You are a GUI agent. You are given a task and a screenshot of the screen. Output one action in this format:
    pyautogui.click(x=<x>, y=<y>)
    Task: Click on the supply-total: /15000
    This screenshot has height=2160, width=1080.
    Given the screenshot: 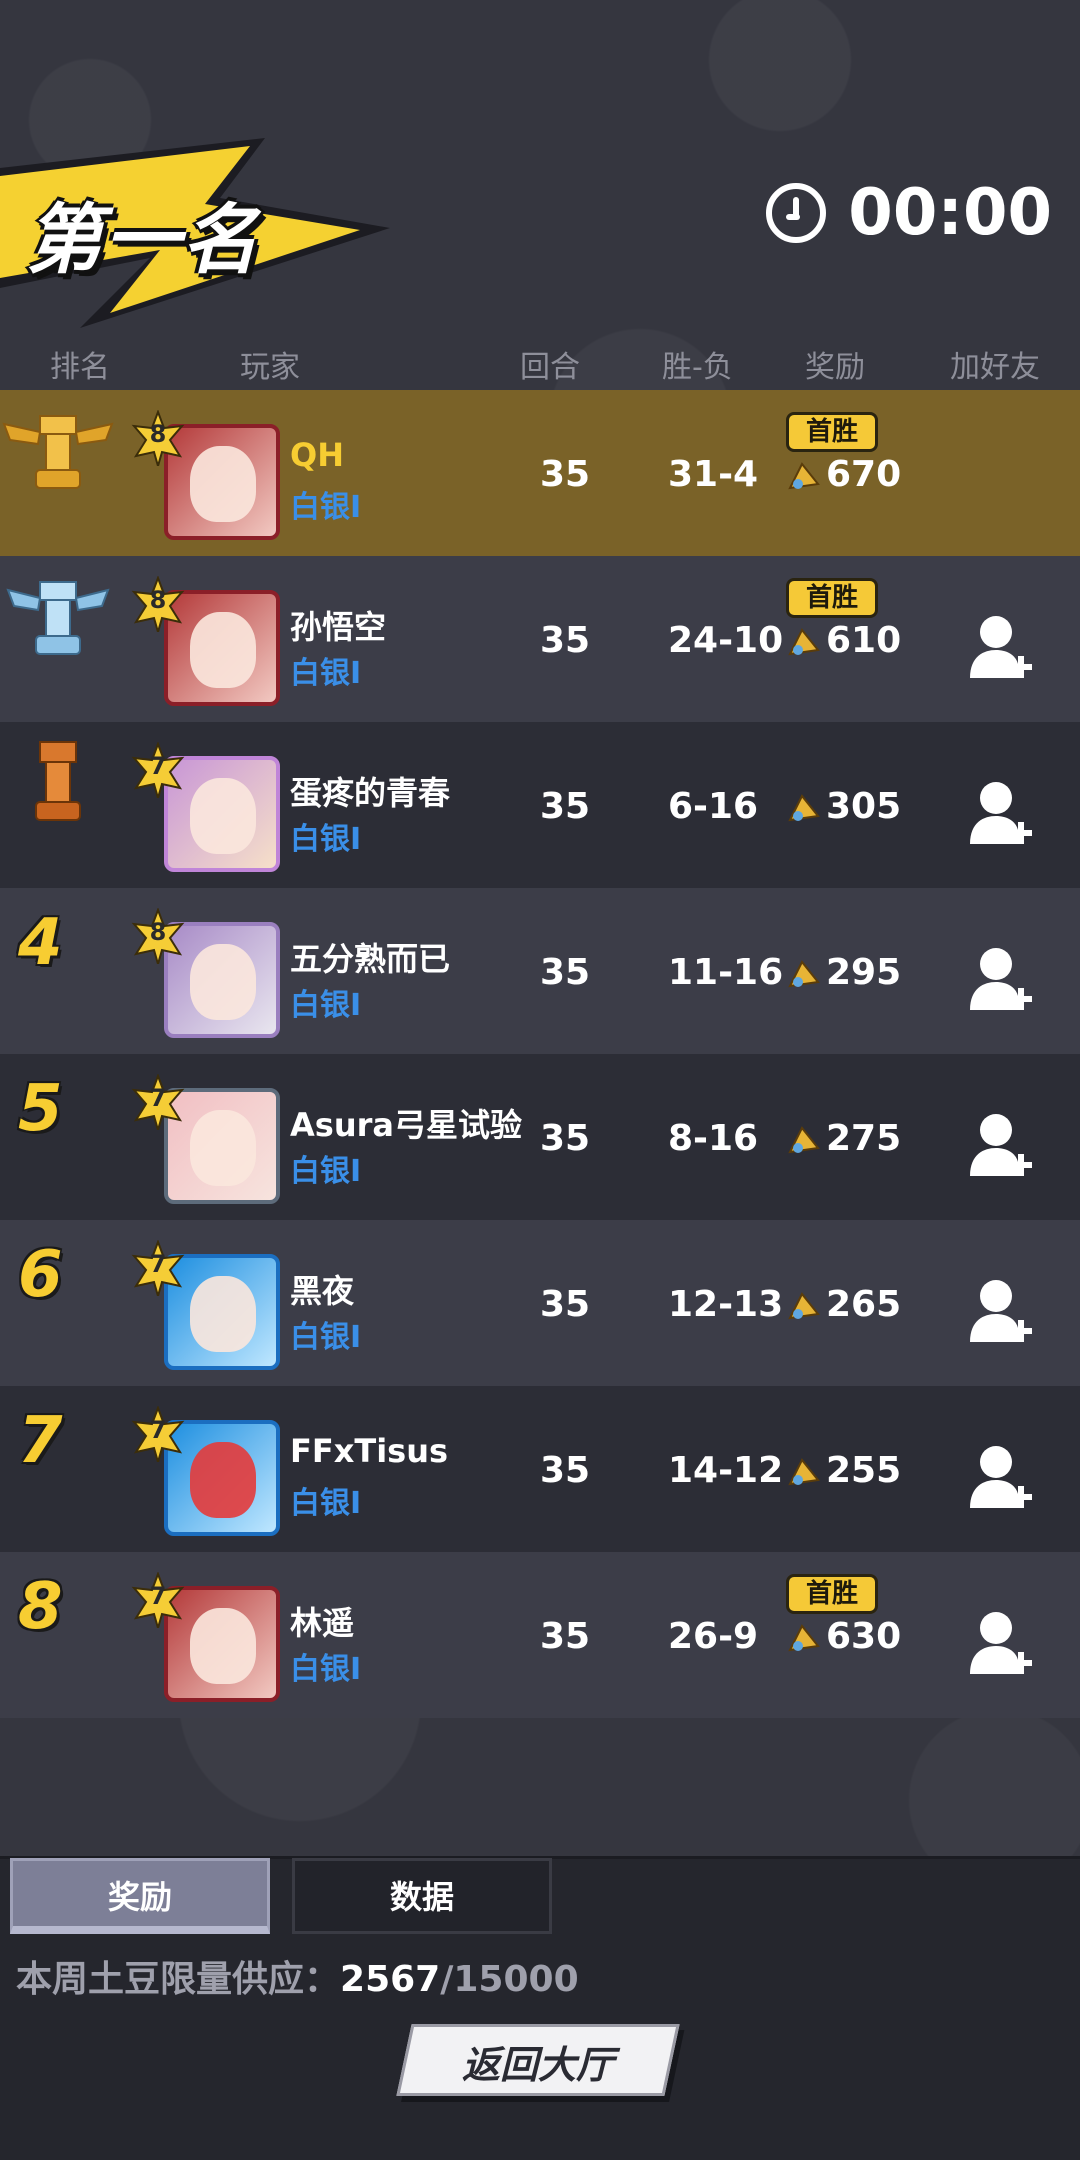 What is the action you would take?
    pyautogui.click(x=509, y=1979)
    